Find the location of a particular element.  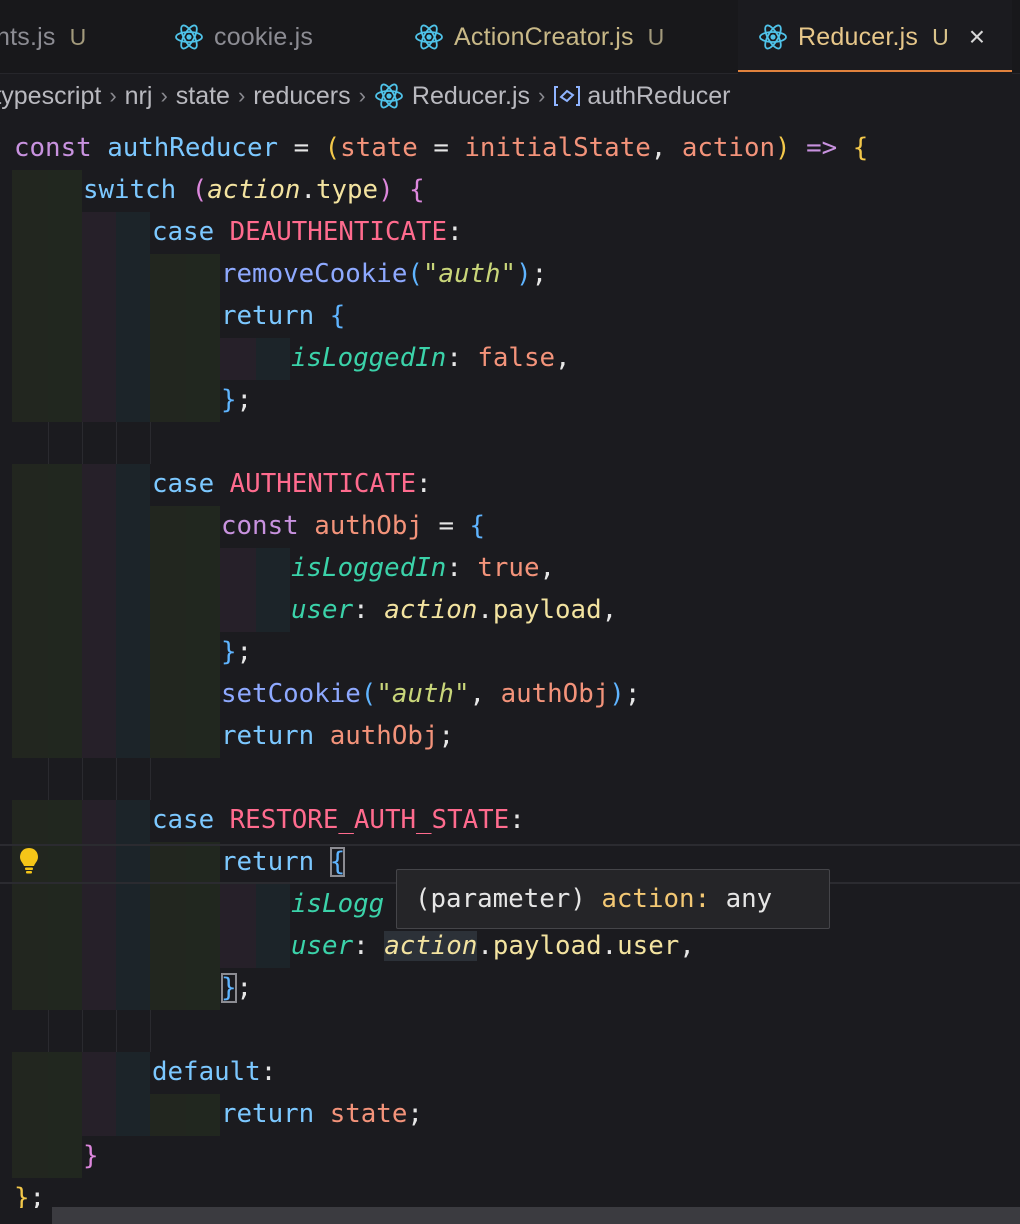

active-tab-indicator is located at coordinates (875, 71).